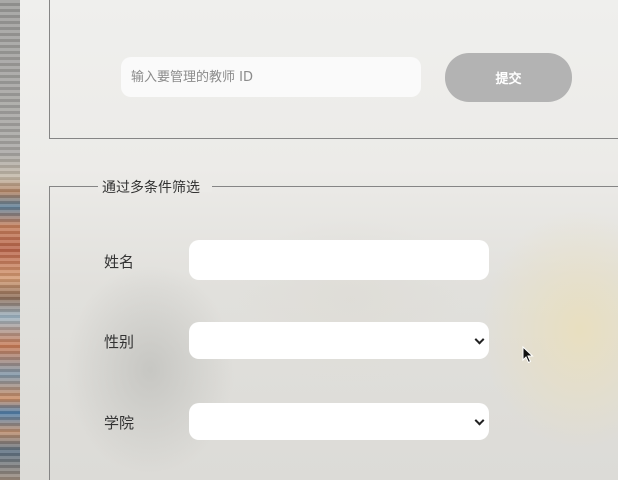 The image size is (618, 480). I want to click on gender-select, so click(339, 340).